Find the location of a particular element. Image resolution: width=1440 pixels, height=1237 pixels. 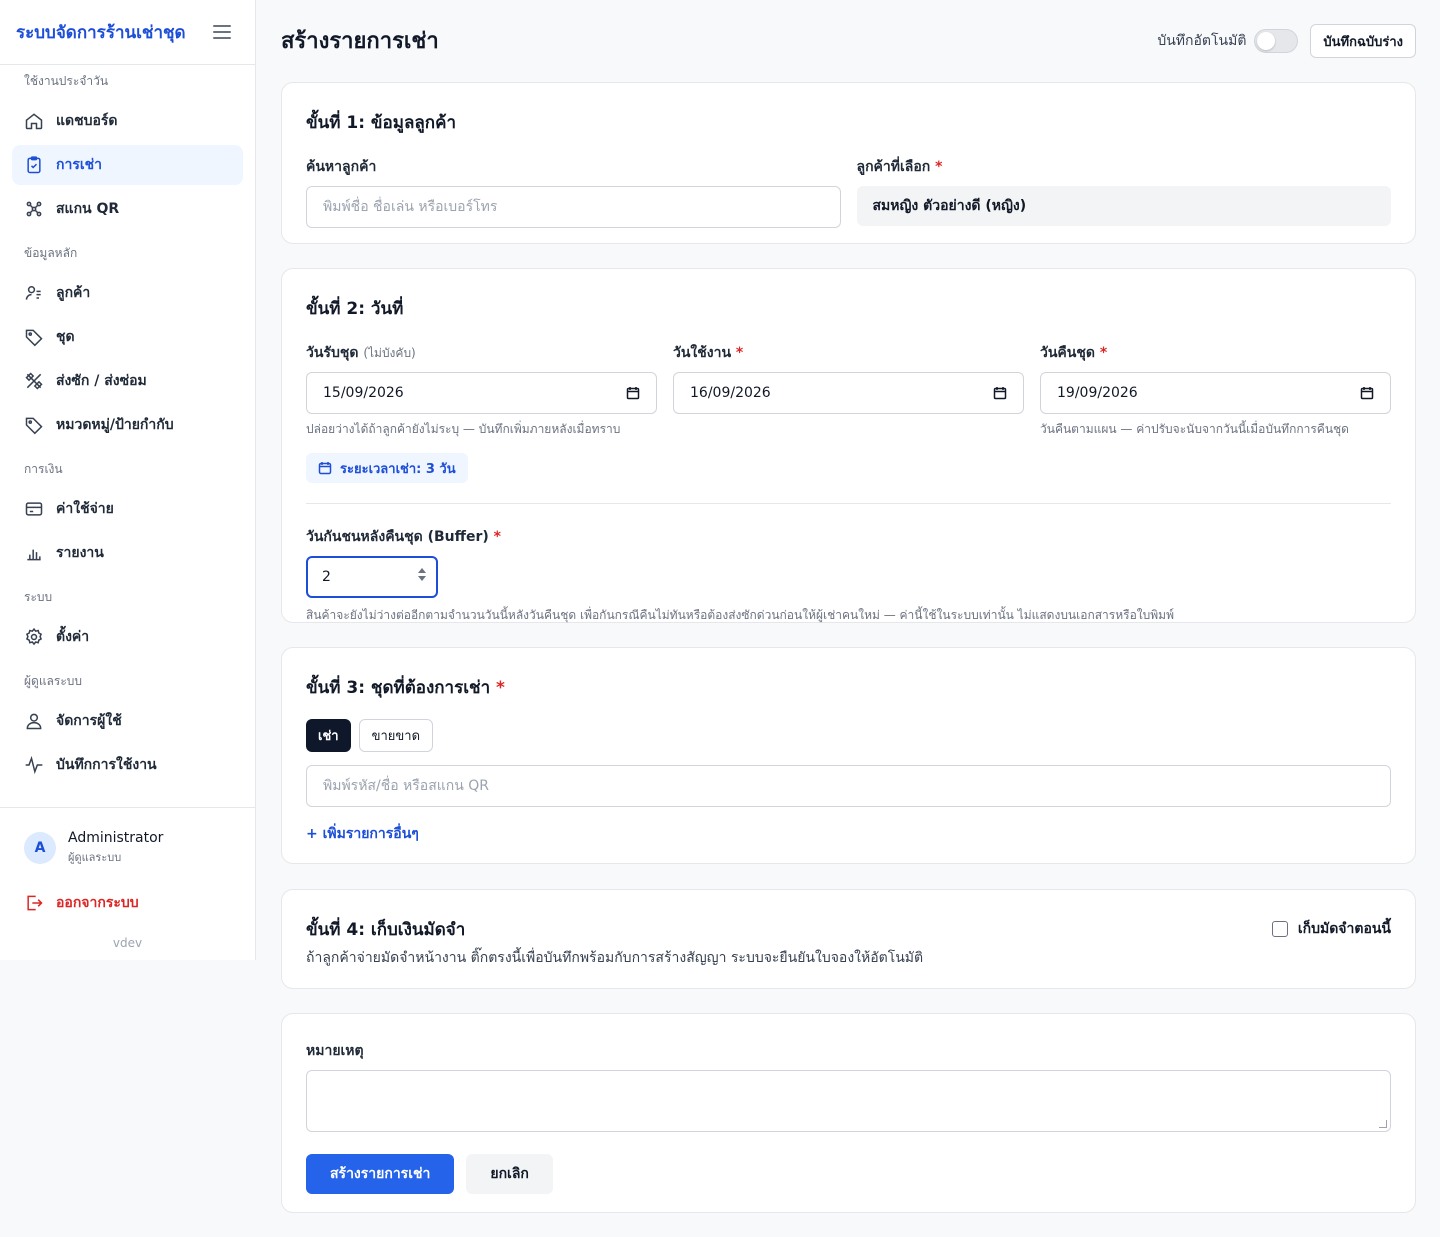

step3-title-text: ขั้นที่ 3: ชุดที่ต้องการเช่า is located at coordinates (398, 688).